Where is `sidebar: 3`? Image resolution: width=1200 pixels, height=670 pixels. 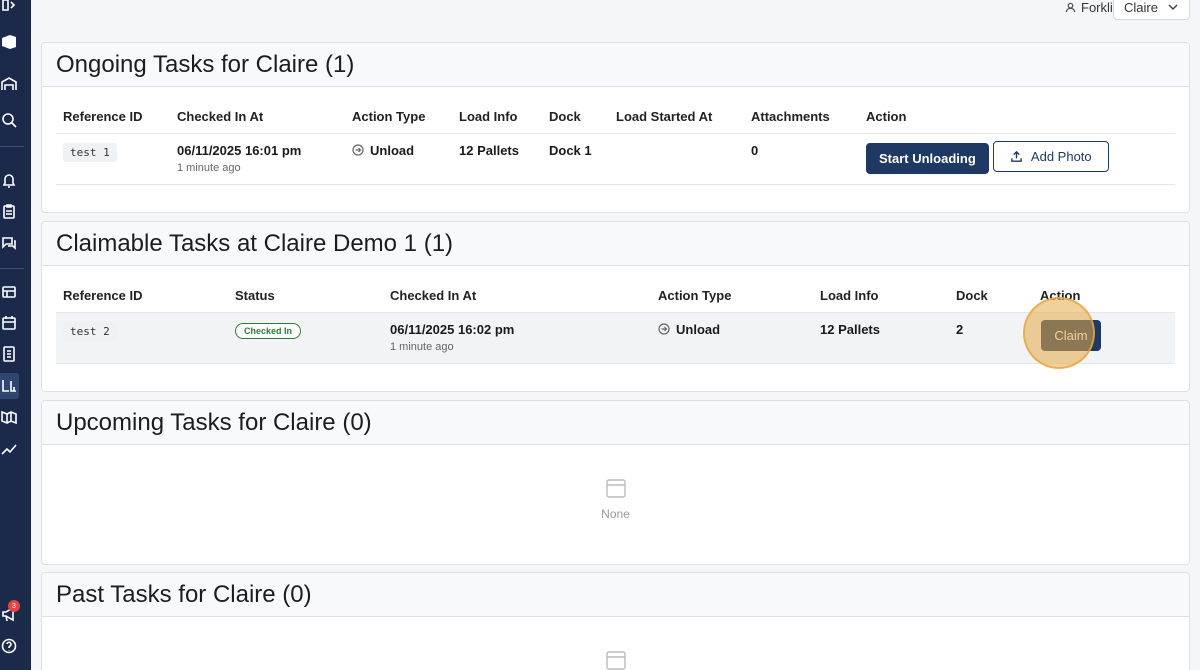 sidebar: 3 is located at coordinates (15, 335).